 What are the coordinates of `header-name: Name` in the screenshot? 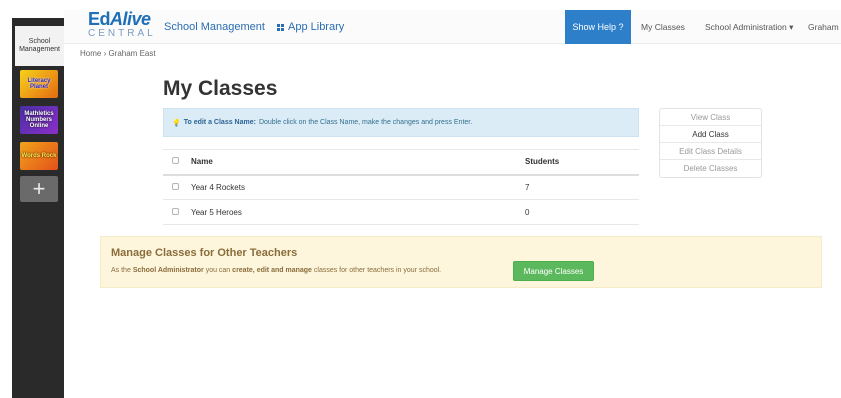 It's located at (358, 162).